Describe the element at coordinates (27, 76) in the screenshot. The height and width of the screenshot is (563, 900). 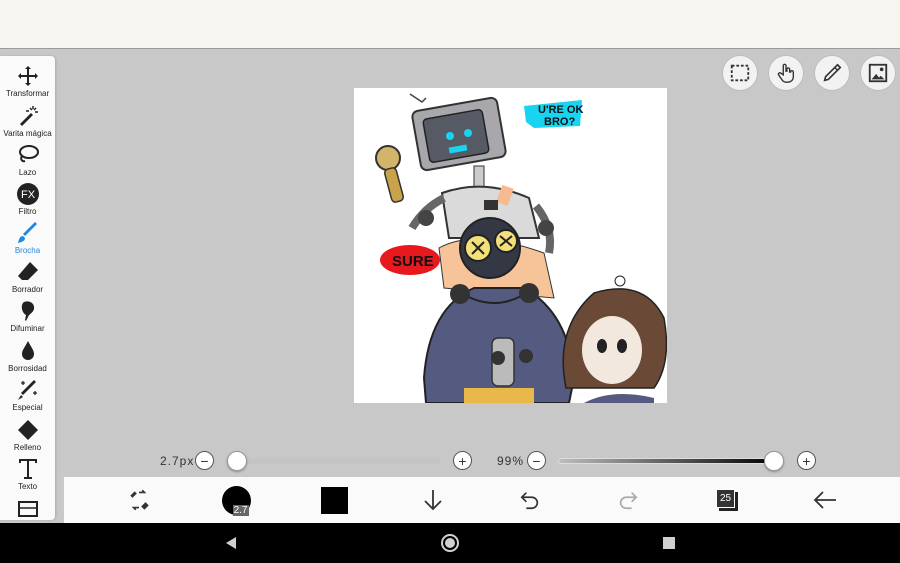
I see `move-icon` at that location.